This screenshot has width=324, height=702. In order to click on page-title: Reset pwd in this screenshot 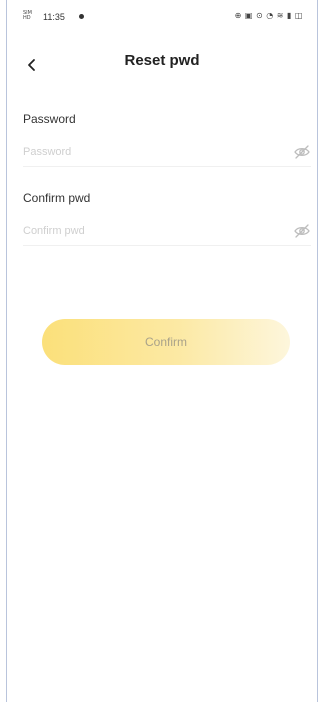, I will do `click(162, 60)`.